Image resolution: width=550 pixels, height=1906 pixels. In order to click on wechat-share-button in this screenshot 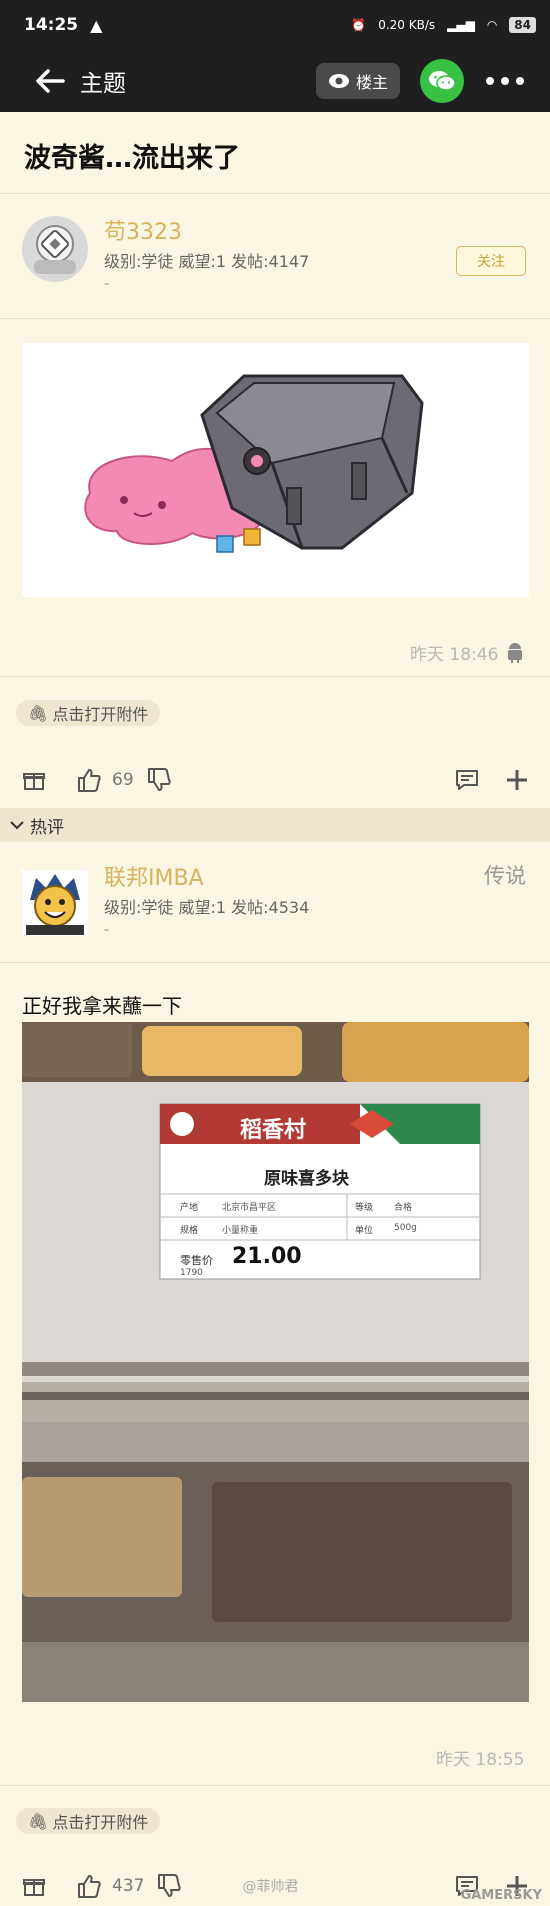, I will do `click(442, 81)`.